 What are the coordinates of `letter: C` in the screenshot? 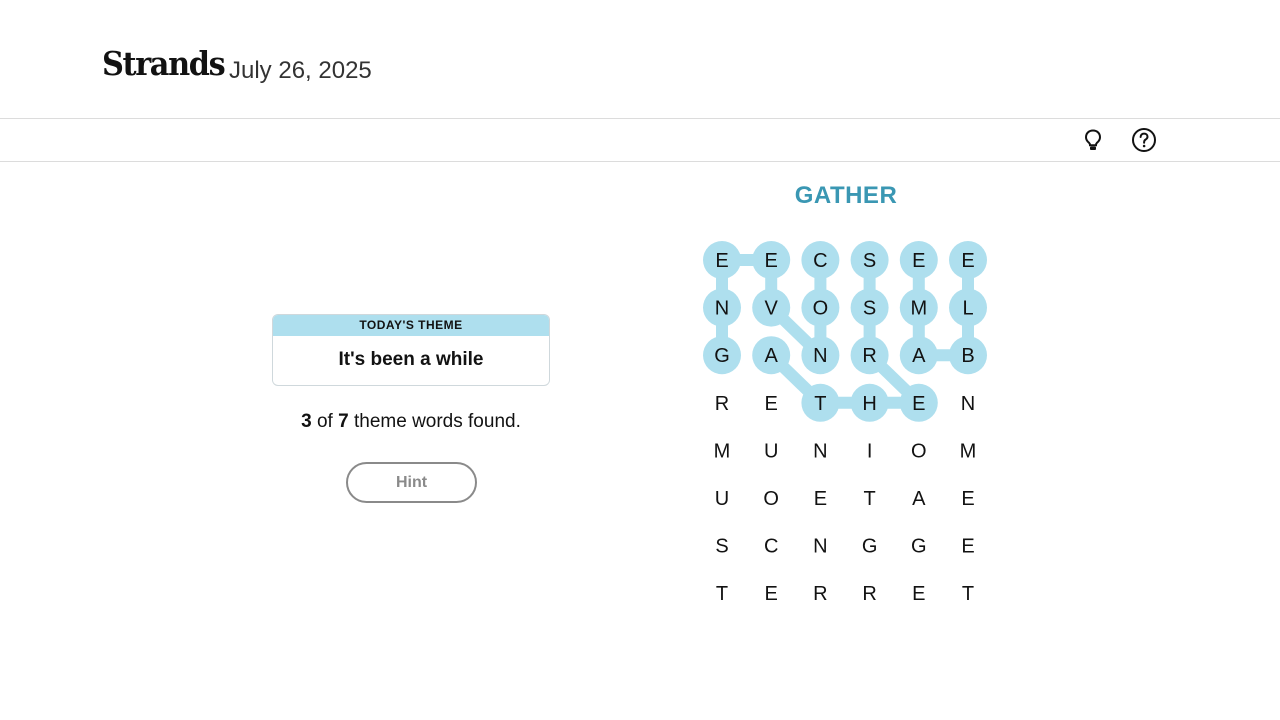 It's located at (771, 547).